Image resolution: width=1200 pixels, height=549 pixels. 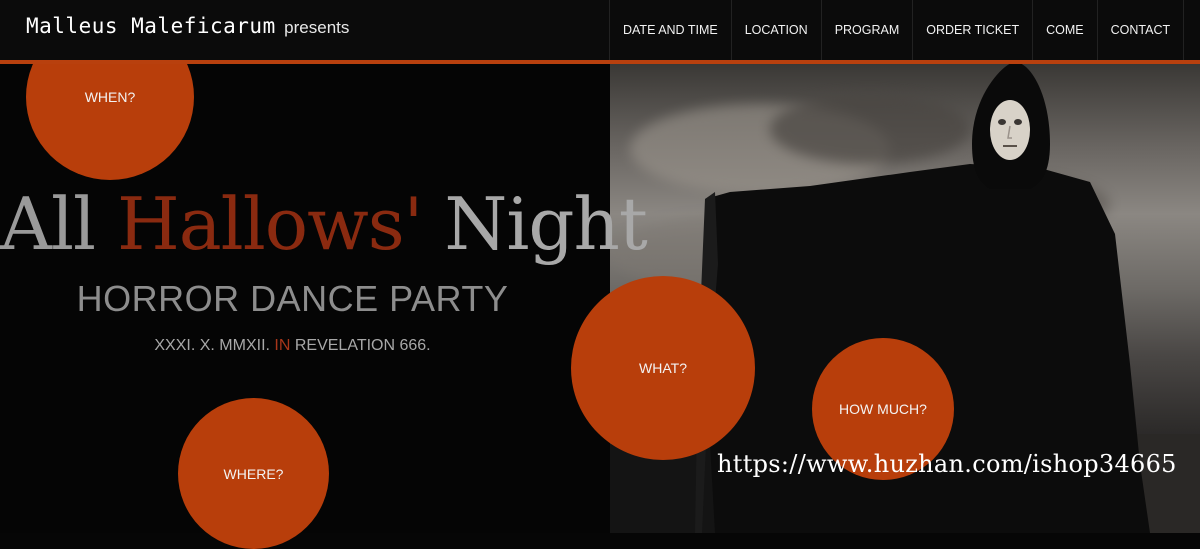 What do you see at coordinates (269, 224) in the screenshot?
I see `hero-title-part-hallows: Hallows'` at bounding box center [269, 224].